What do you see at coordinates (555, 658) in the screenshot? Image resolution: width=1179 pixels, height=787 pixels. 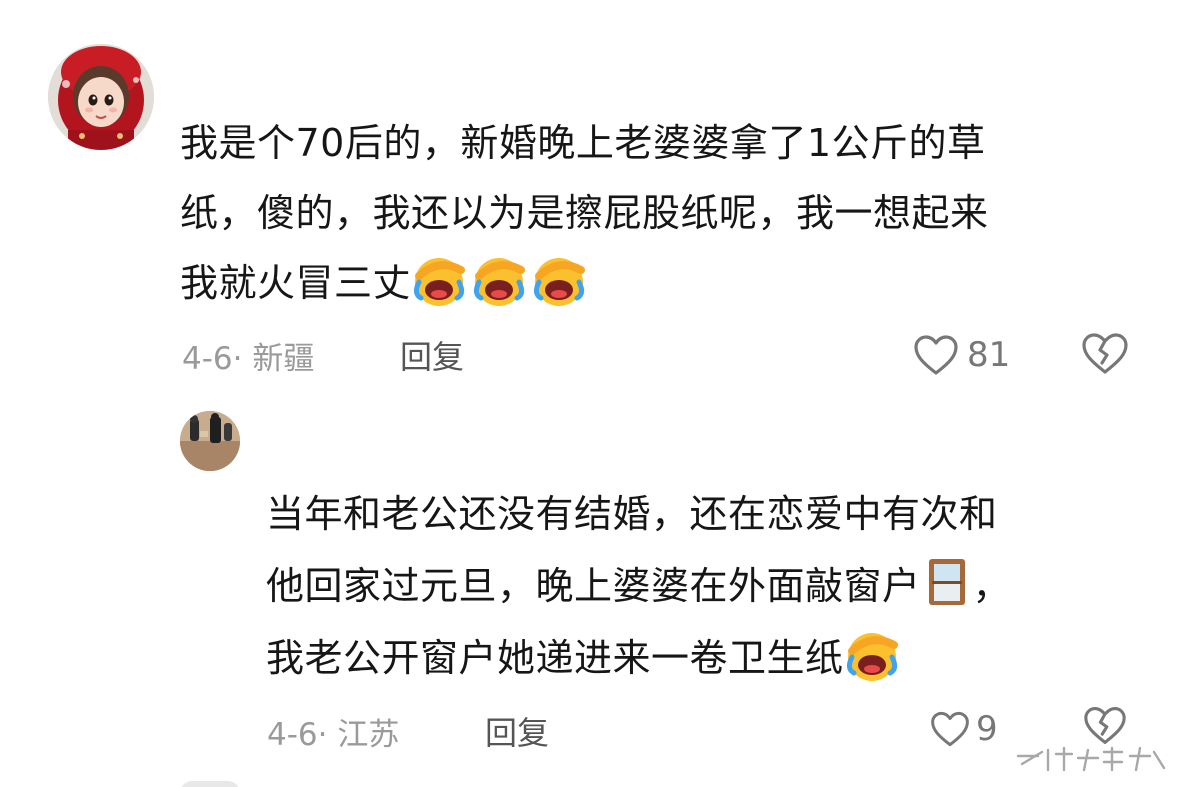 I see `comment-line-text: 我老公开窗户她递进来一卷卫生纸` at bounding box center [555, 658].